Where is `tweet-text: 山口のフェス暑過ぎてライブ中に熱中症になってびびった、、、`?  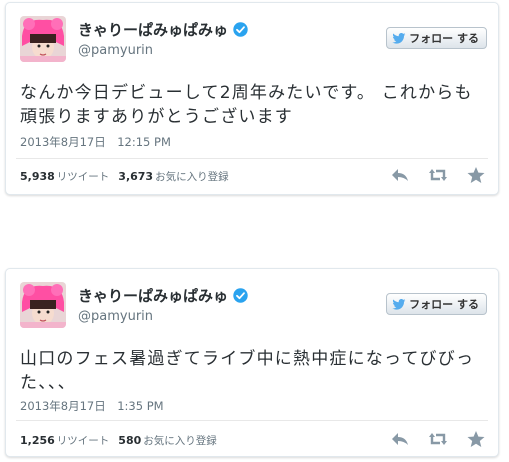
tweet-text: 山口のフェス暑過ぎてライブ中に熱中症になってびびった、、、 is located at coordinates (247, 371).